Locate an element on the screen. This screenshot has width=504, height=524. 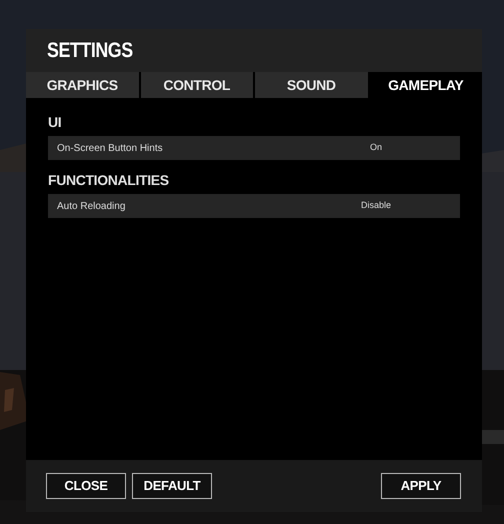
footer-button: CLOSE is located at coordinates (86, 486).